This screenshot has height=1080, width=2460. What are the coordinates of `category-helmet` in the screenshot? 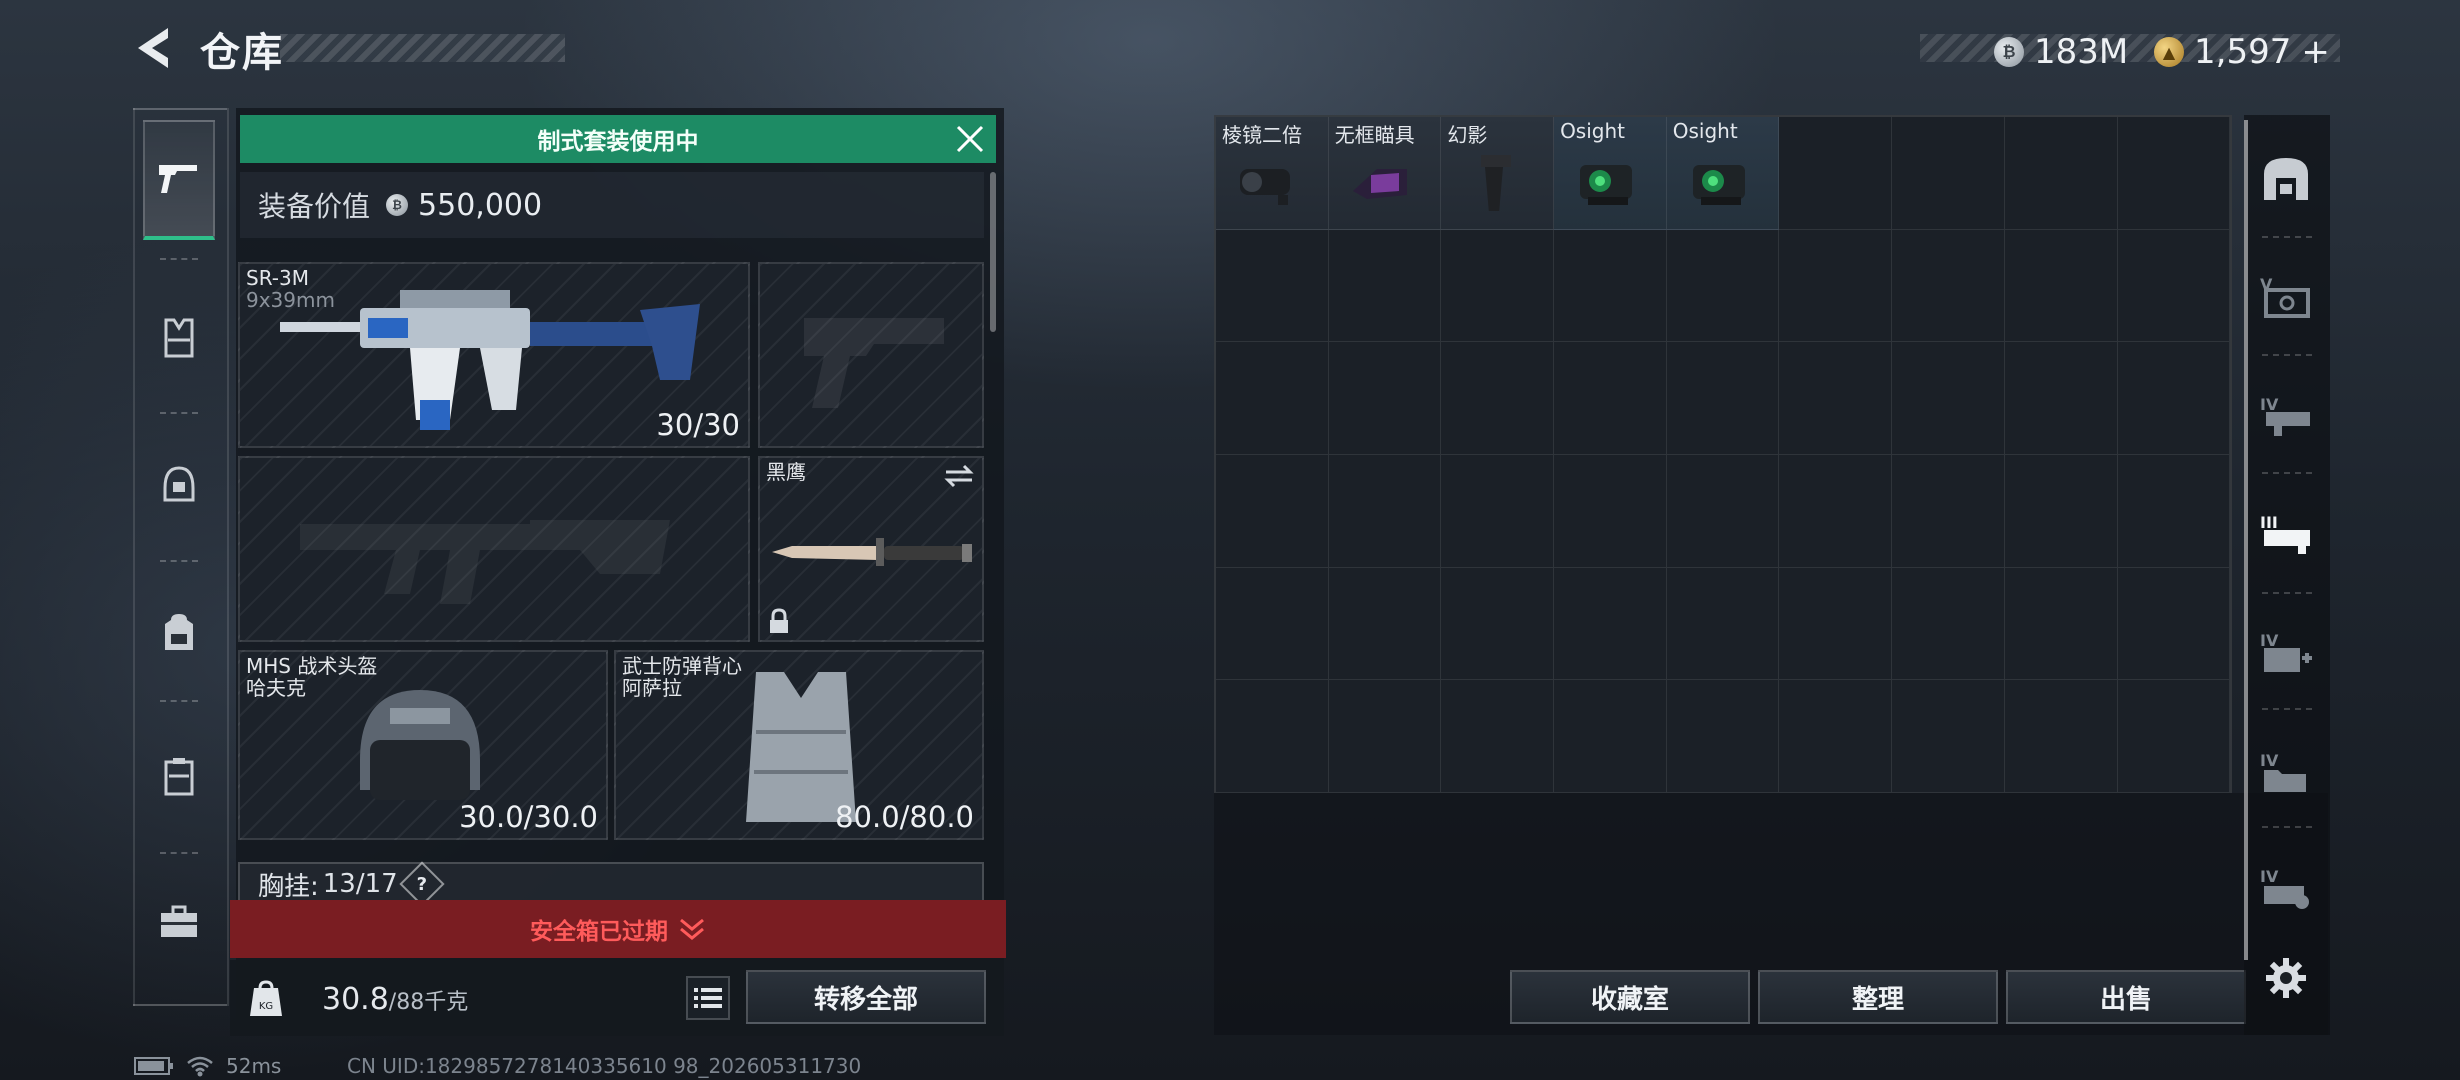 It's located at (179, 484).